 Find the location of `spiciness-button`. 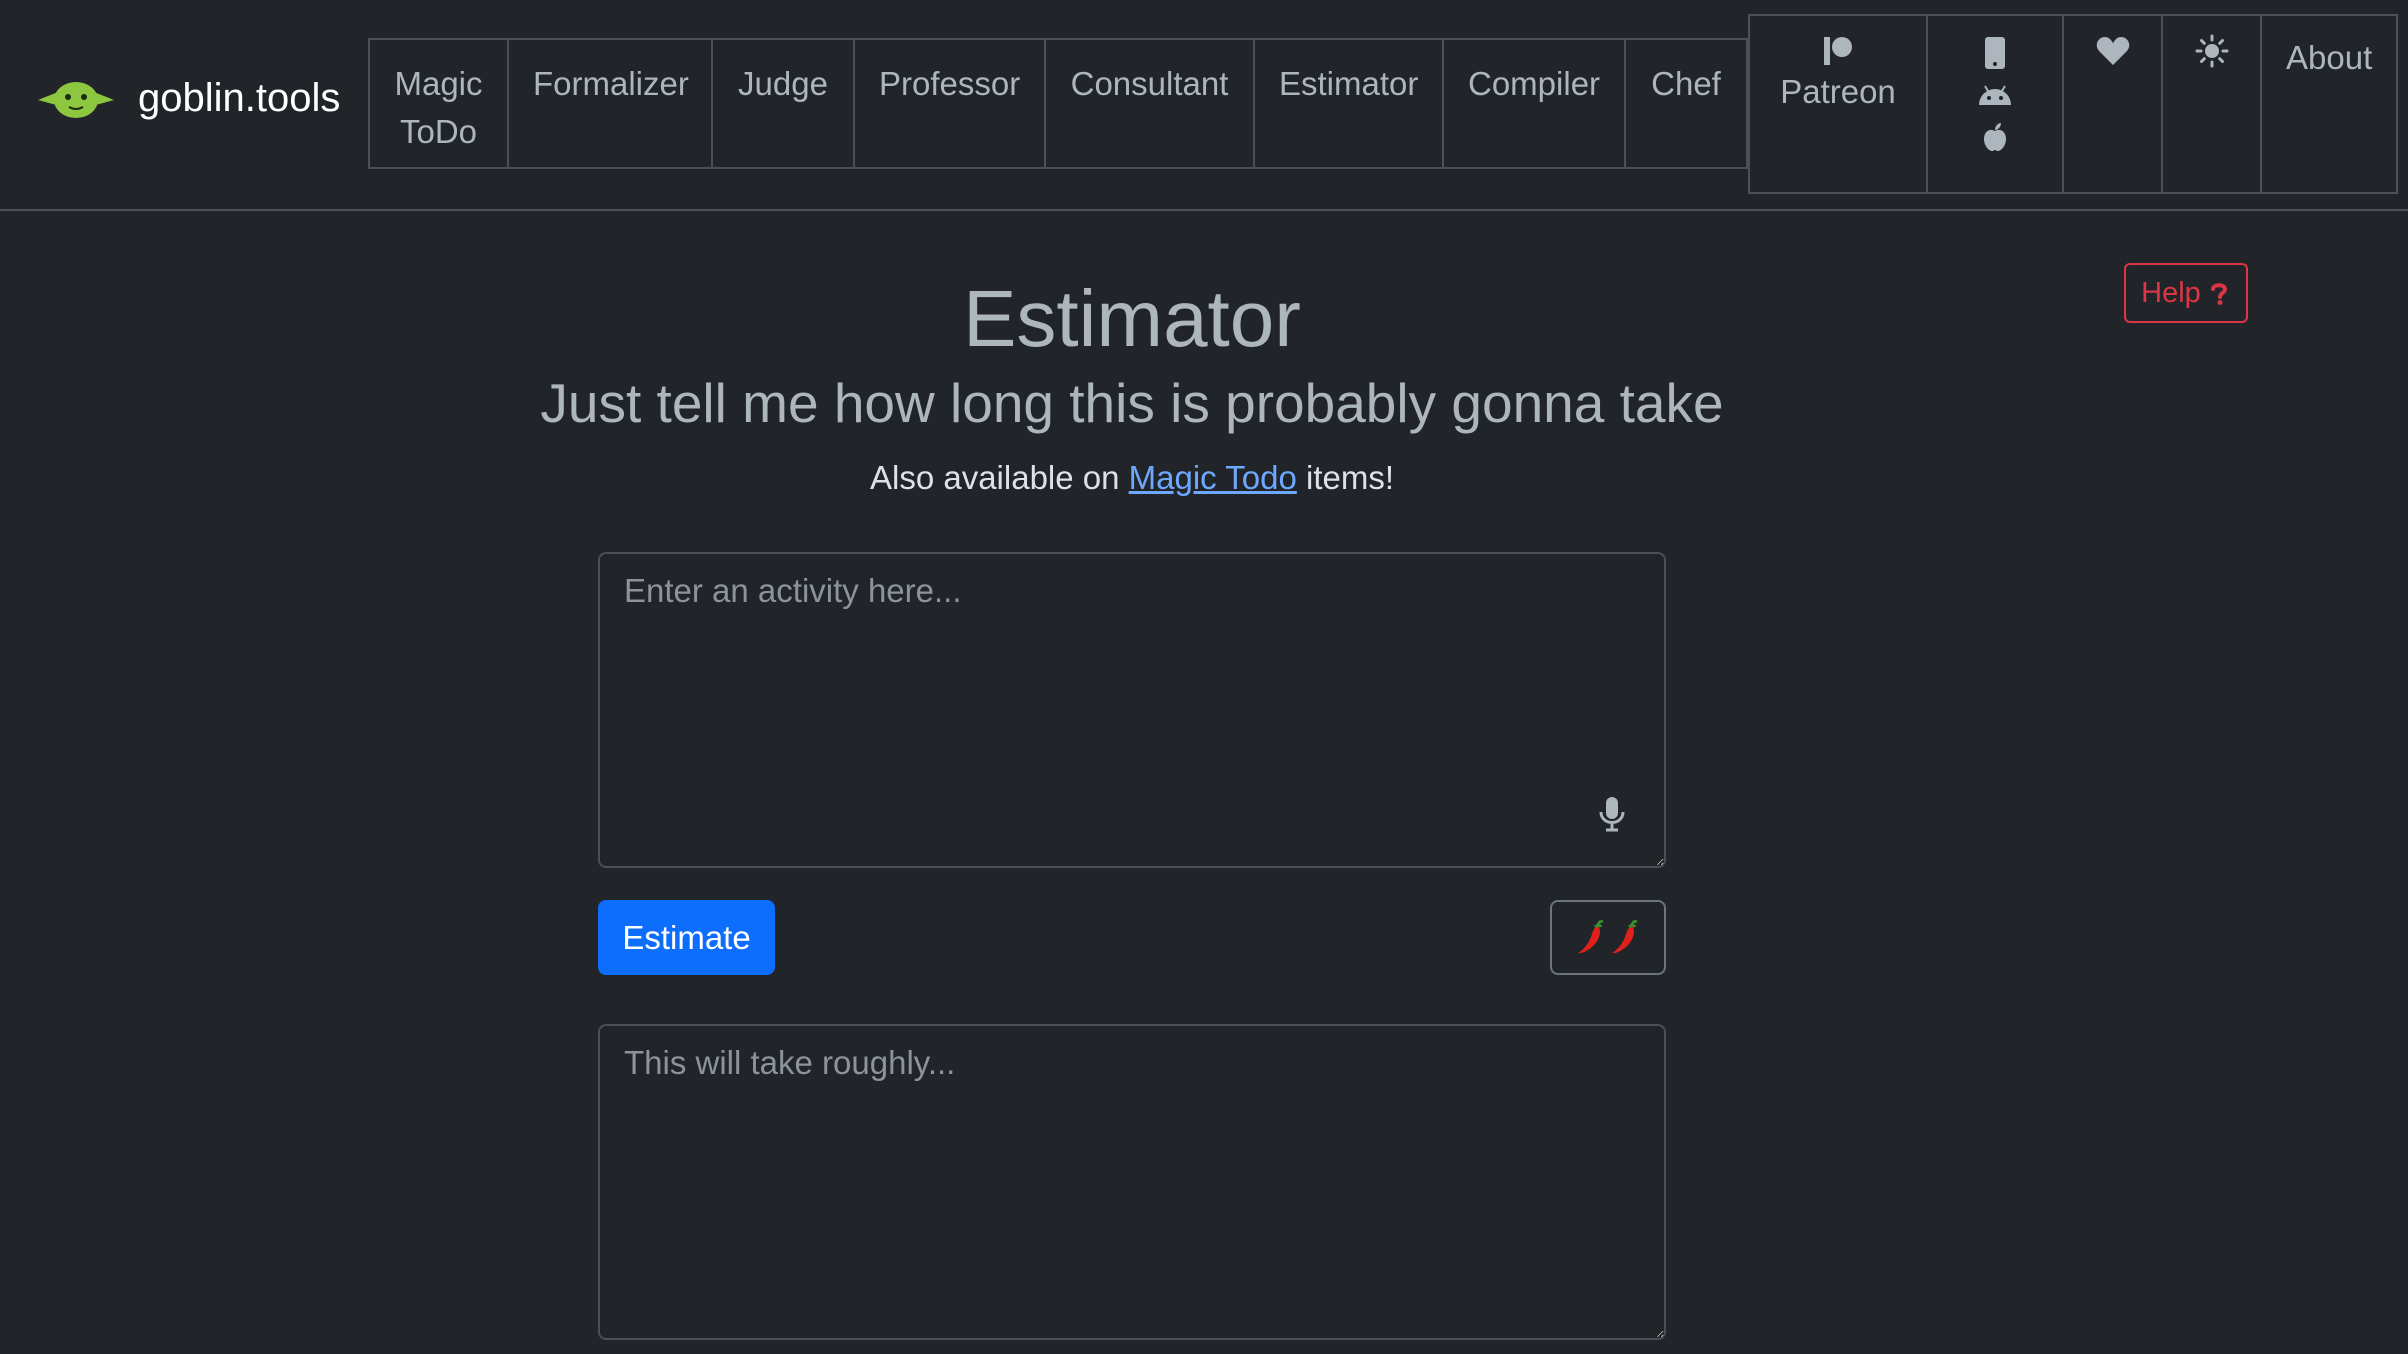

spiciness-button is located at coordinates (1608, 937).